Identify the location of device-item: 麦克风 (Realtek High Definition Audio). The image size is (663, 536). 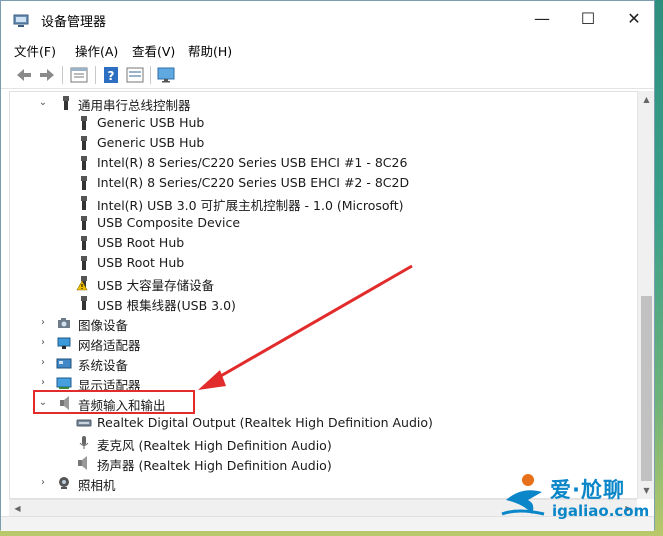
(324, 443).